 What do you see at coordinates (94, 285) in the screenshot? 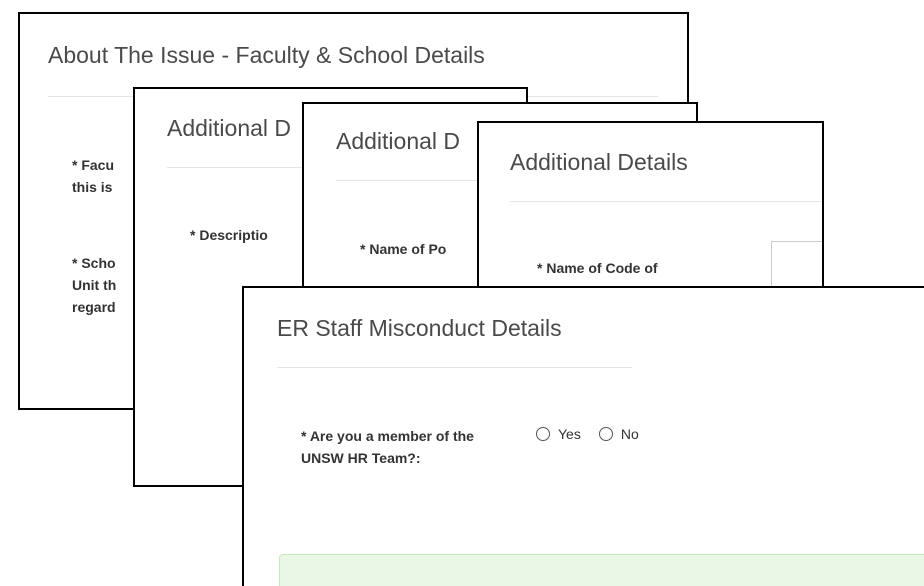
I see `school-field-label: * Scho Unit th regard` at bounding box center [94, 285].